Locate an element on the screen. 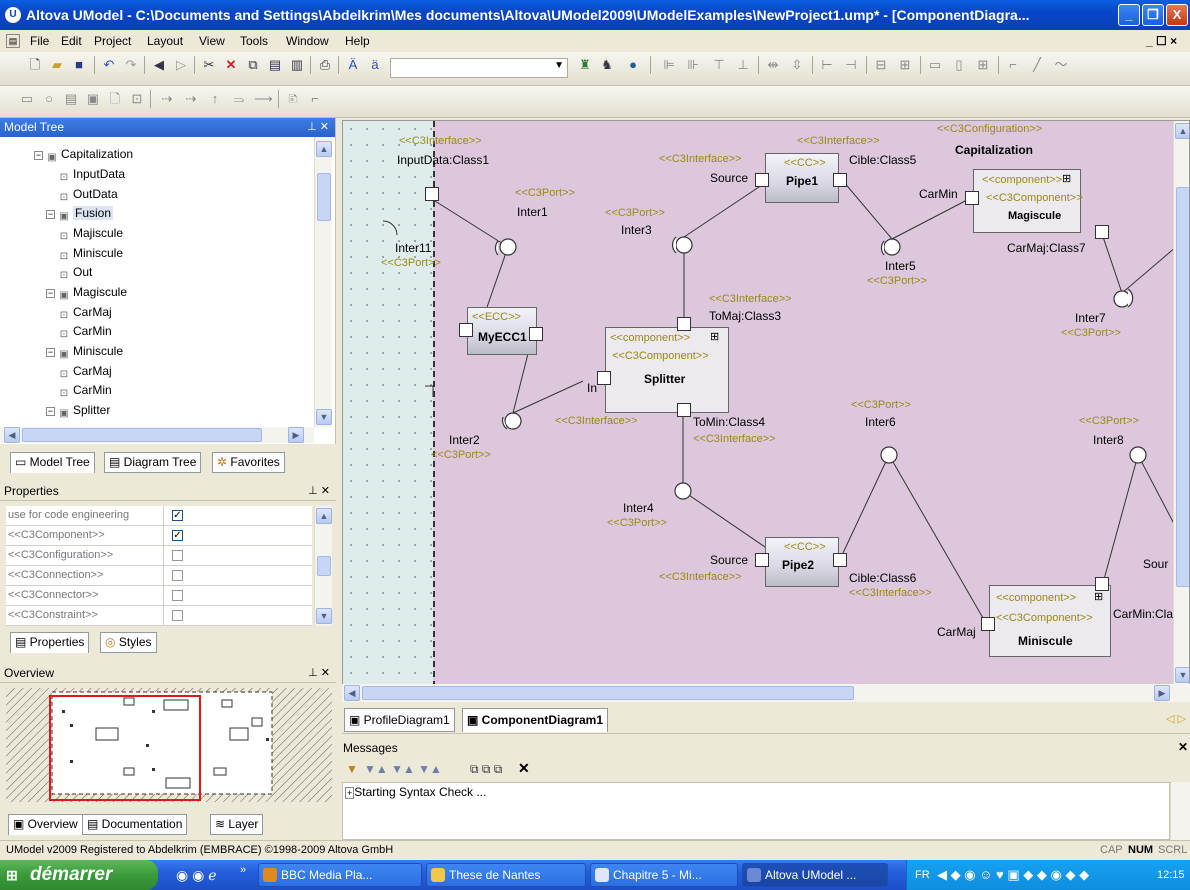  filter-icon: ▼ is located at coordinates (352, 769).